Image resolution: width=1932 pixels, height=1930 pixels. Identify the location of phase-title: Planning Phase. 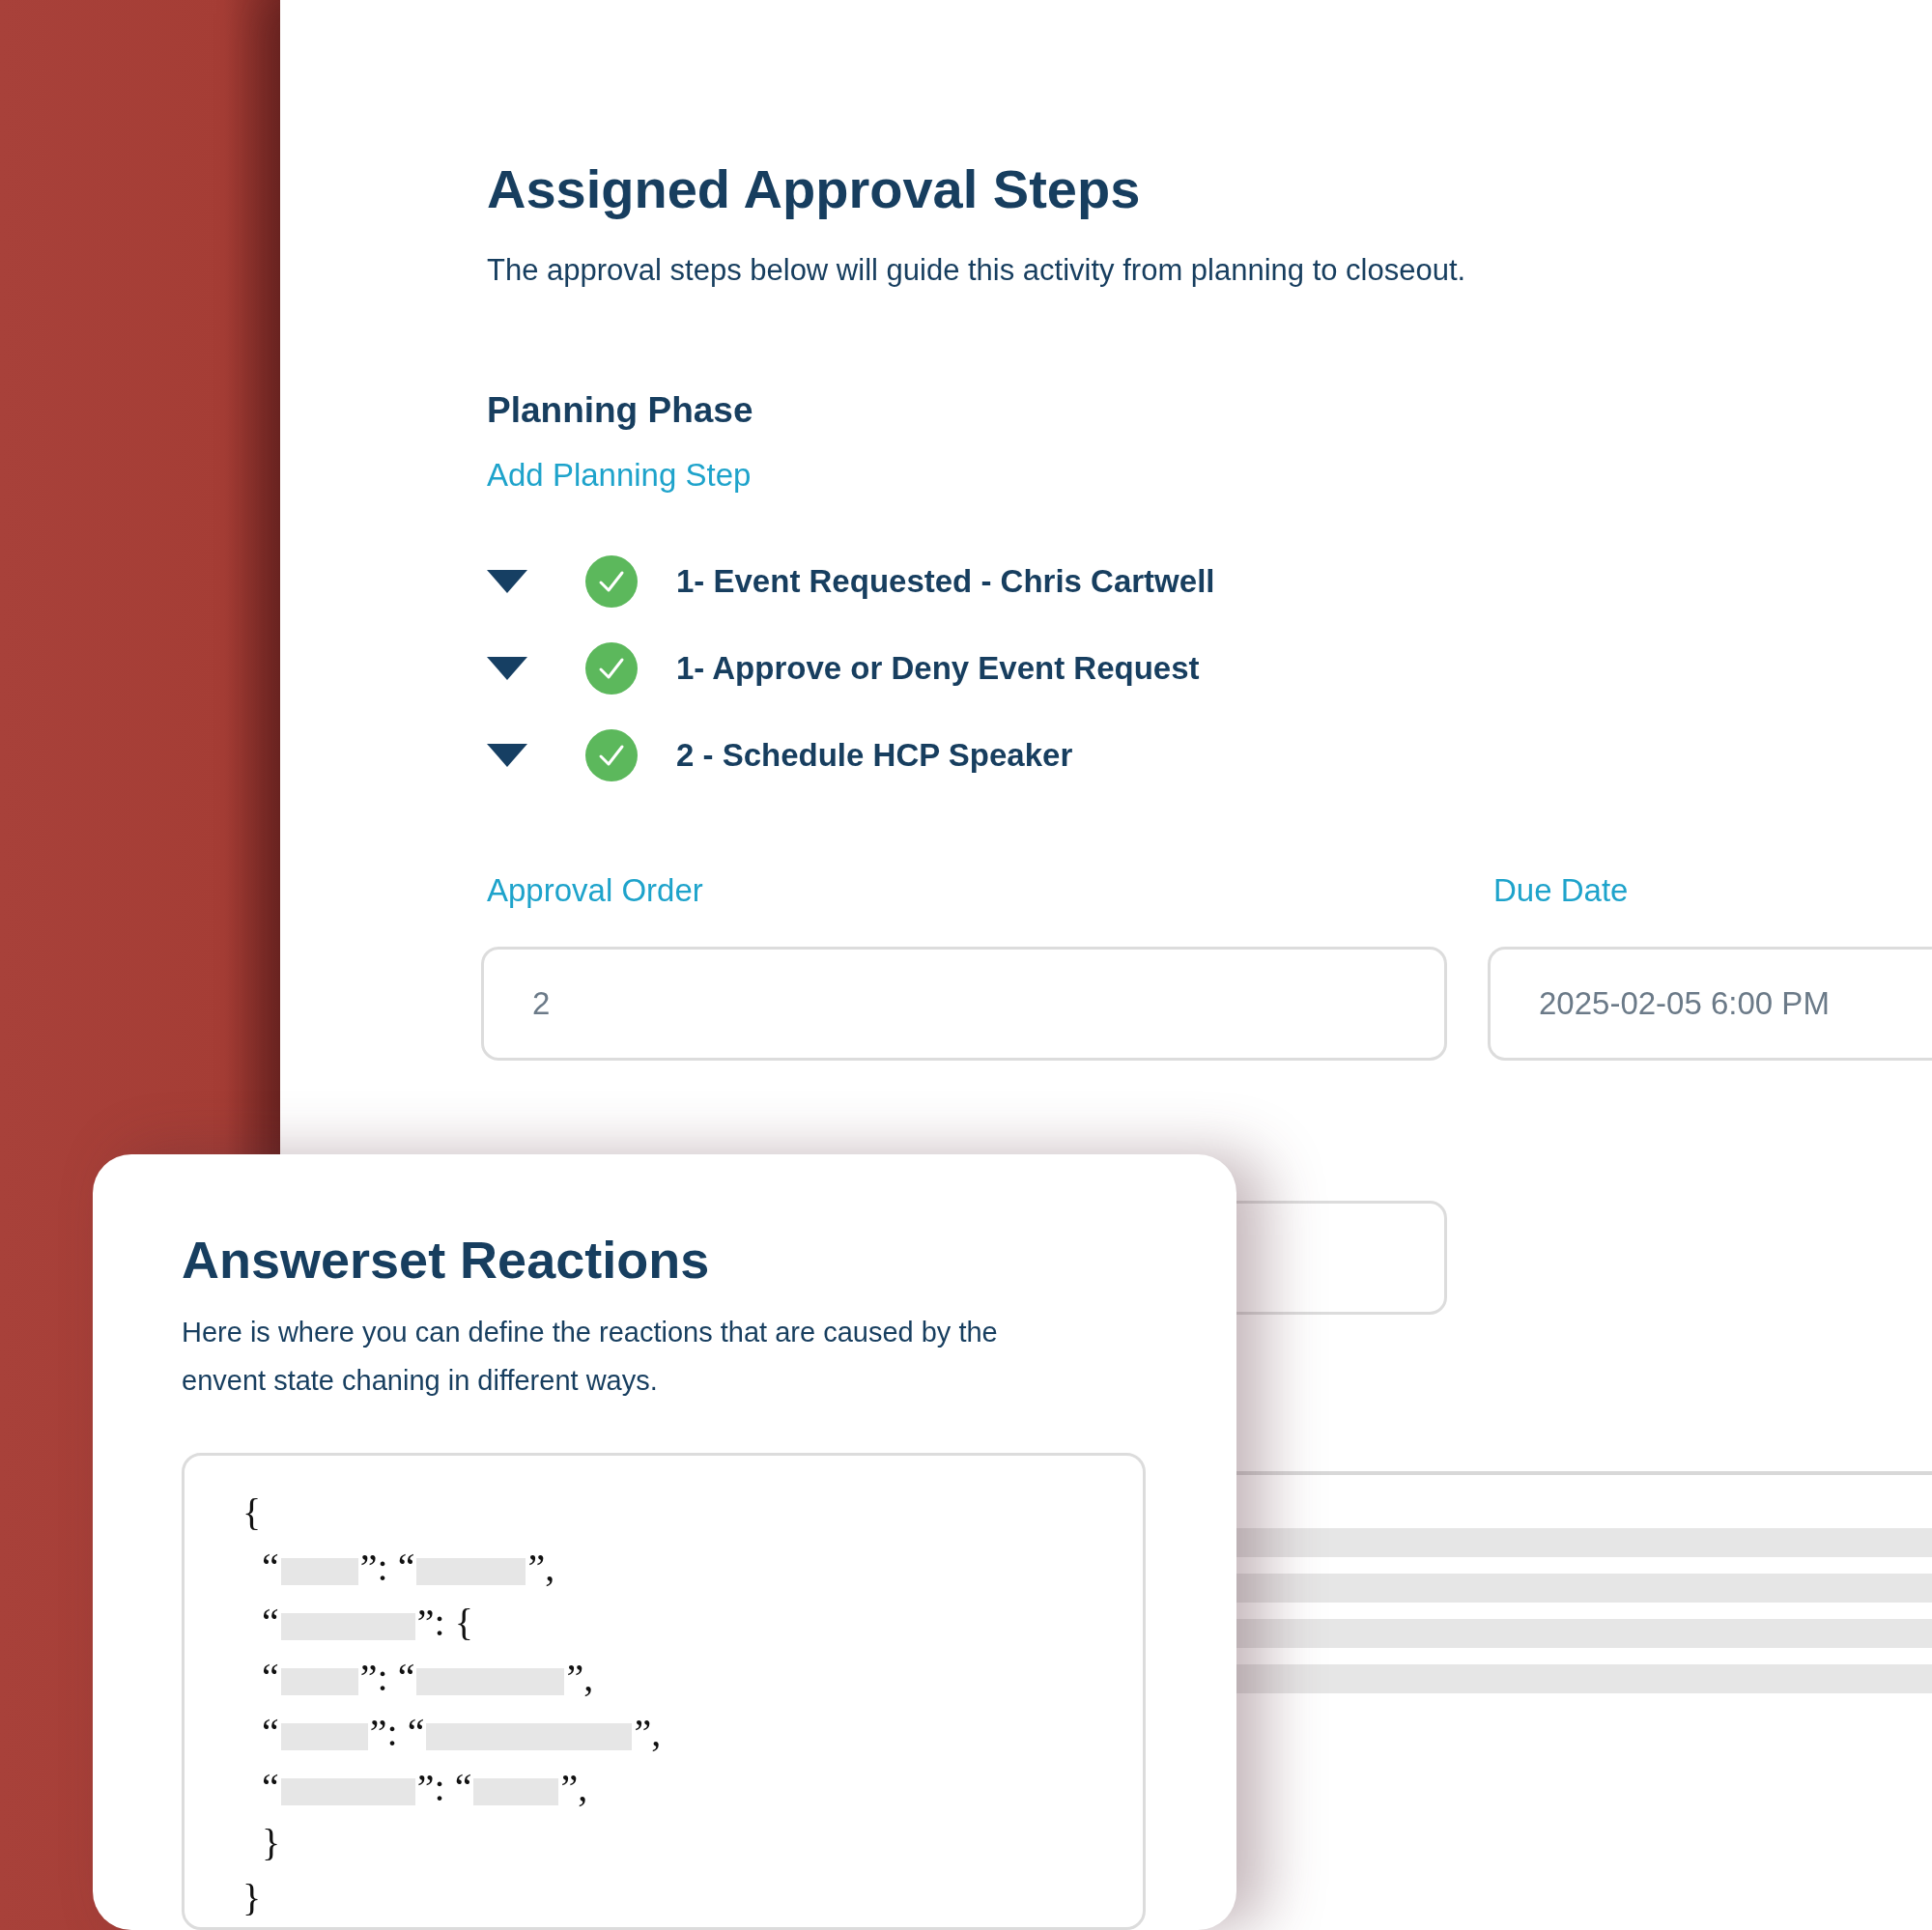
(620, 410).